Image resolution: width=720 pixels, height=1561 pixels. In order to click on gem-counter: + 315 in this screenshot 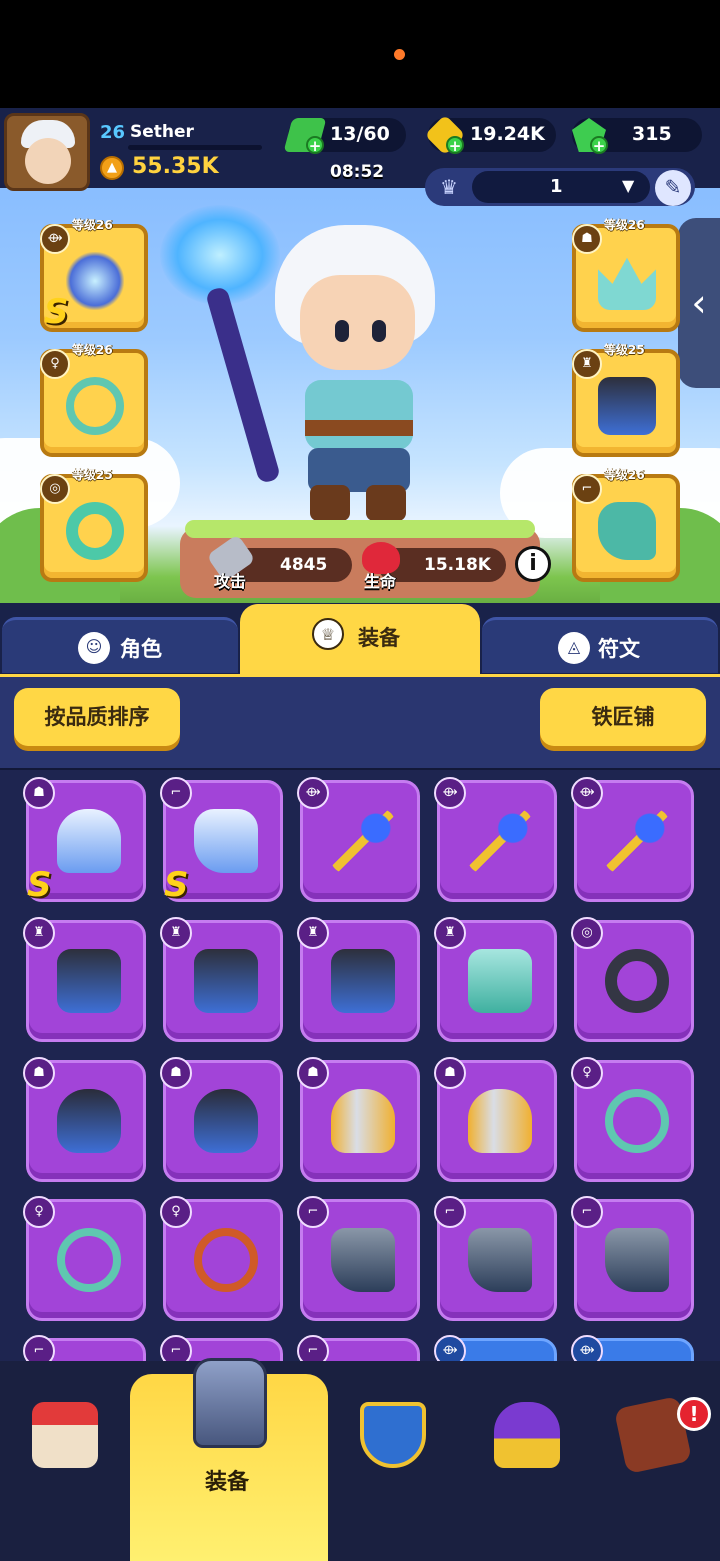, I will do `click(637, 136)`.